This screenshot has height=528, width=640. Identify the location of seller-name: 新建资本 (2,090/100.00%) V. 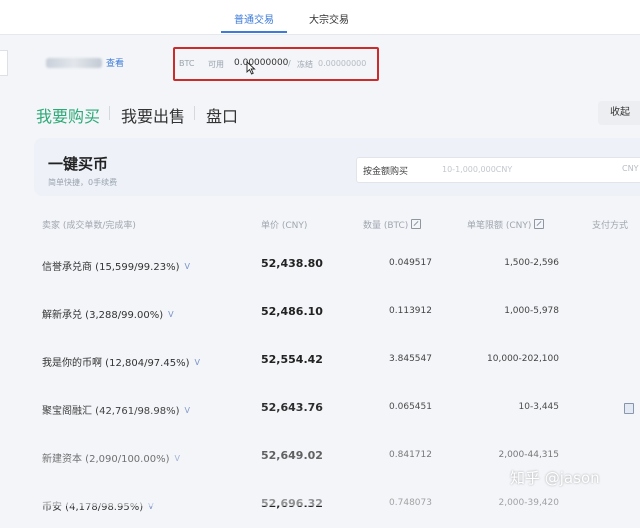
(111, 457).